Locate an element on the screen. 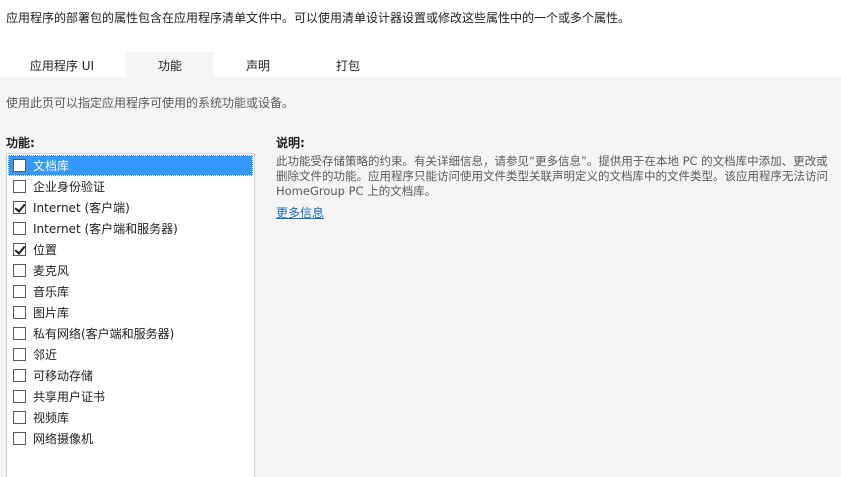 The width and height of the screenshot is (841, 477). capability-label: Internet (客户端) is located at coordinates (81, 208).